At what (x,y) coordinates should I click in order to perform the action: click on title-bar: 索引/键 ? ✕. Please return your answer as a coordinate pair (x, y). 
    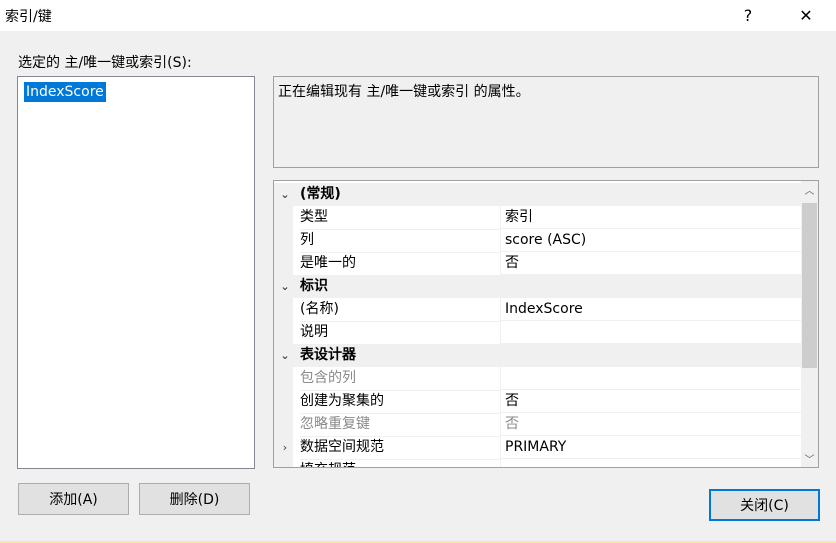
    Looking at the image, I should click on (418, 15).